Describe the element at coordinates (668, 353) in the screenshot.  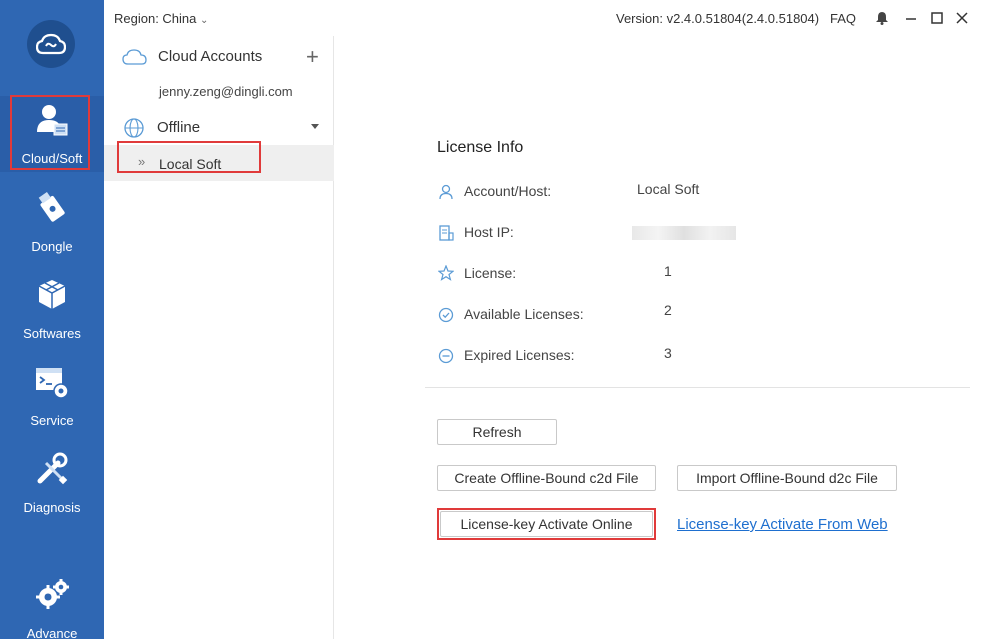
I see `expired-licenses-value: 3` at that location.